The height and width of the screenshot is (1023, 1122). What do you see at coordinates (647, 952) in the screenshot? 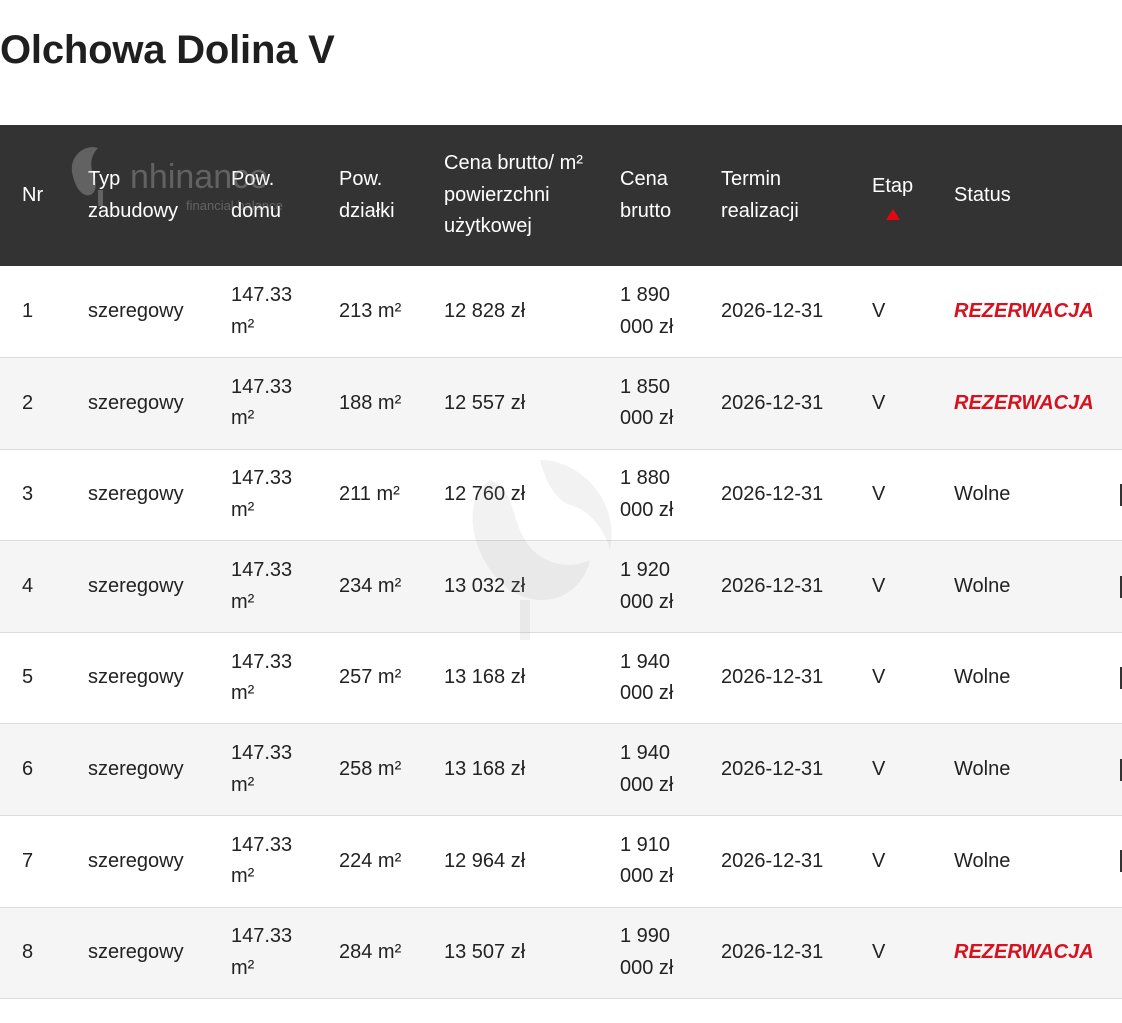
I see `cell-cena-brutto: 1 990 000 zł` at bounding box center [647, 952].